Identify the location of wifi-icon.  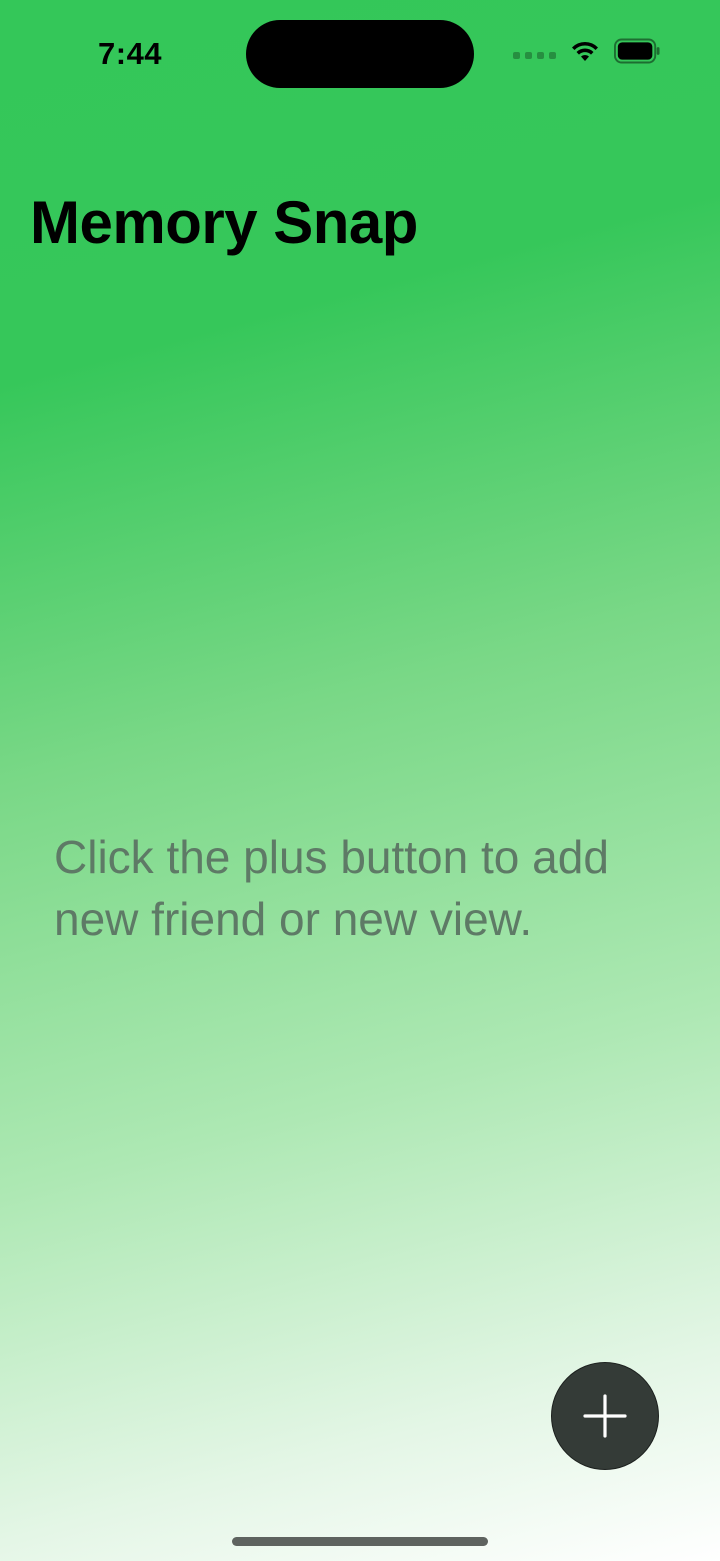
(585, 51).